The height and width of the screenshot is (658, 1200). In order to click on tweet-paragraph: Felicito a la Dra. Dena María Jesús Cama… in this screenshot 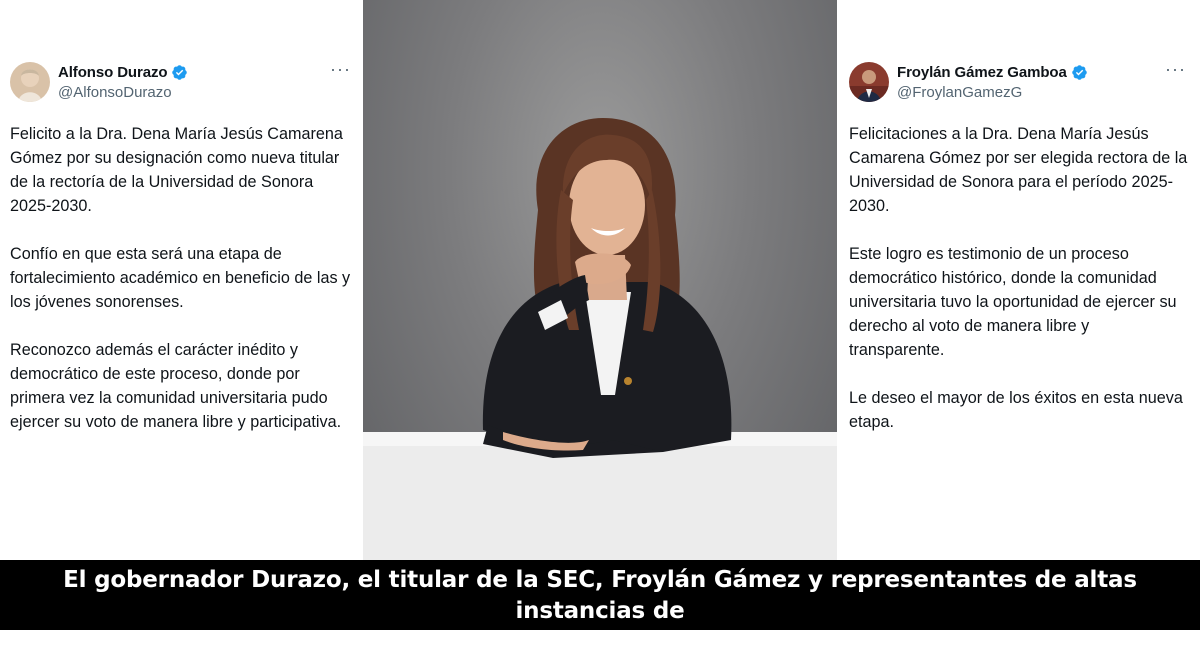, I will do `click(176, 170)`.